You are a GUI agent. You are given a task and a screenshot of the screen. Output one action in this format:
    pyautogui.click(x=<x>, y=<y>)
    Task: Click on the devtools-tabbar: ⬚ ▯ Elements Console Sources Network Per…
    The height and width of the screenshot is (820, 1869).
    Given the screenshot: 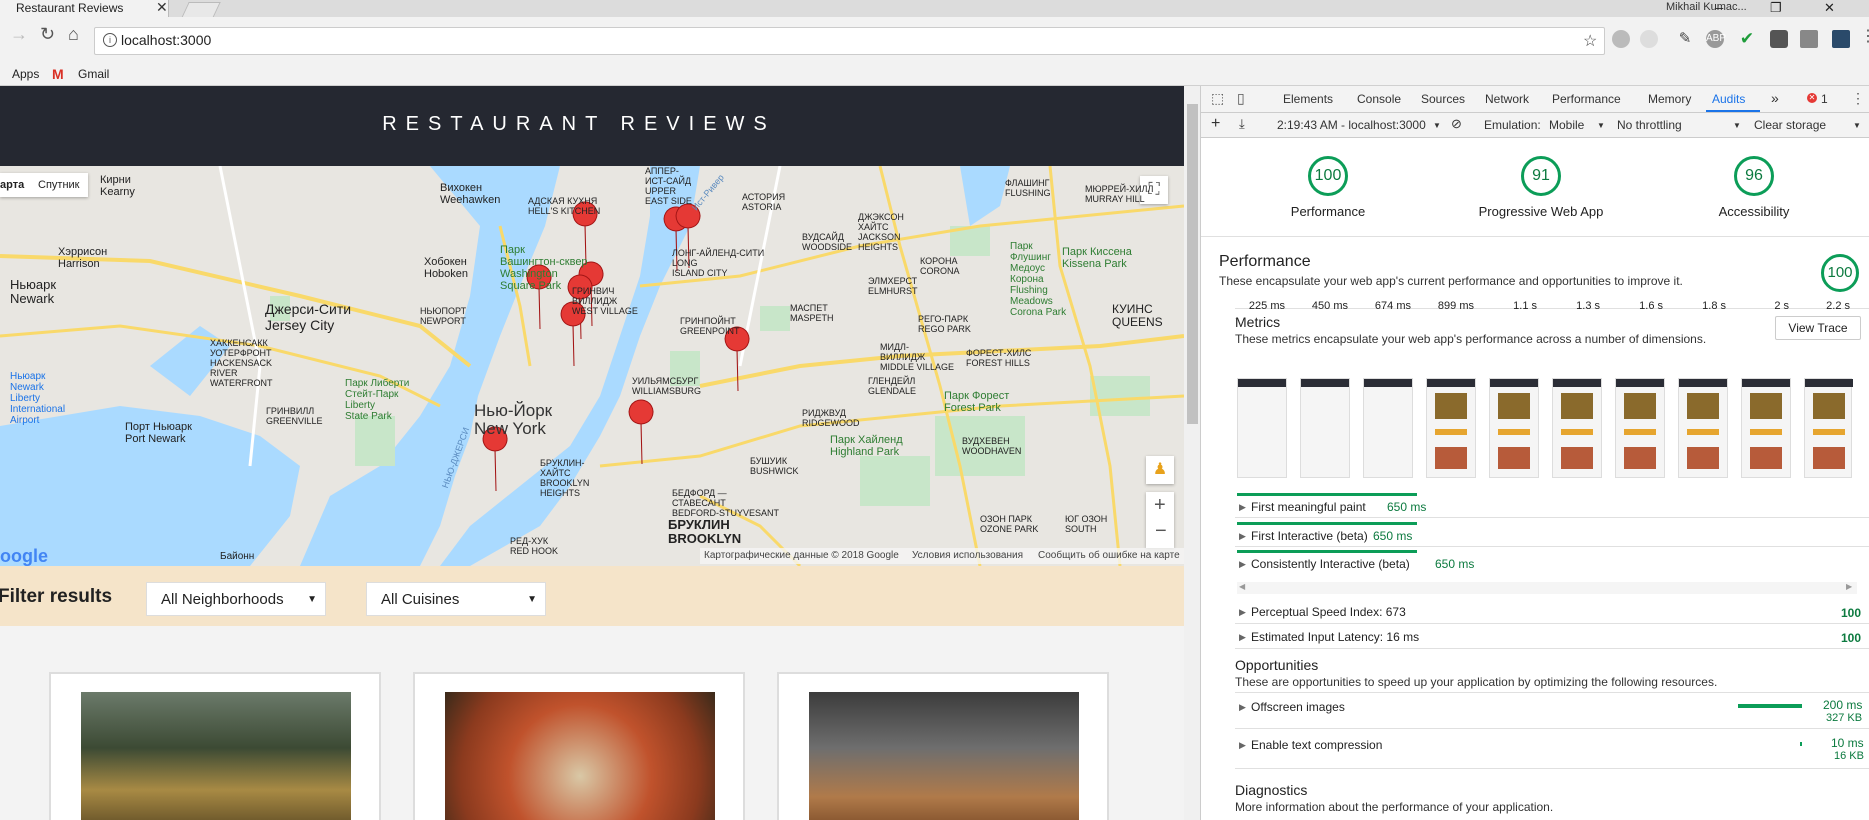 What is the action you would take?
    pyautogui.click(x=1535, y=99)
    